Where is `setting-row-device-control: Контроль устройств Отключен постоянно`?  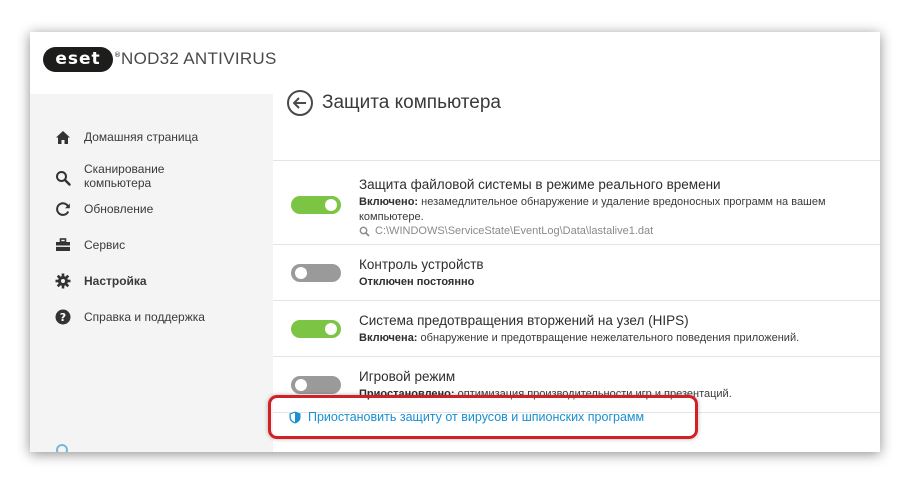
setting-row-device-control: Контроль устройств Отключен постоянно is located at coordinates (576, 272).